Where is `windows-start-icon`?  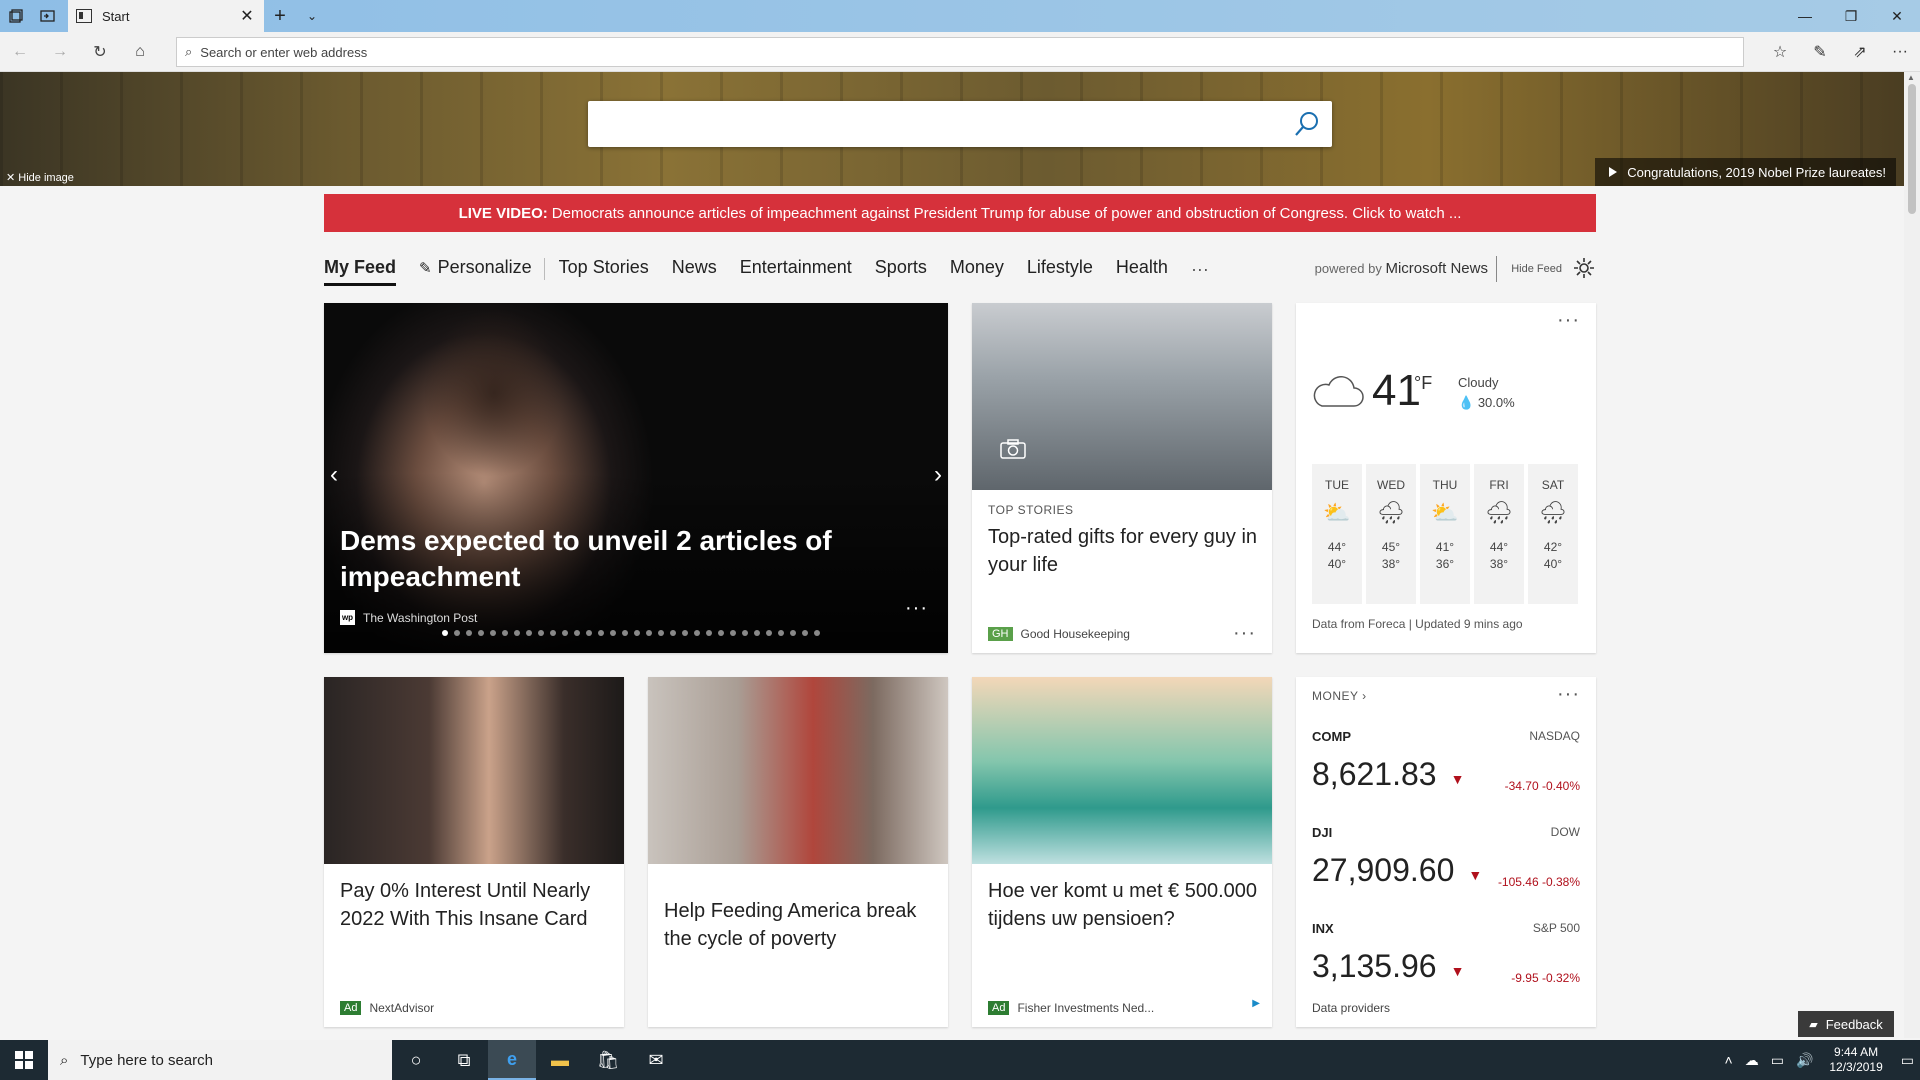 windows-start-icon is located at coordinates (24, 1060).